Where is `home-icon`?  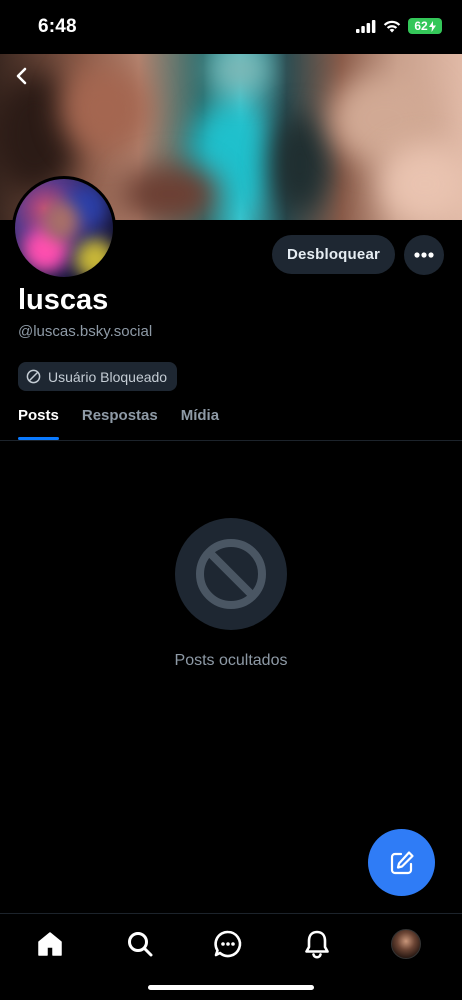 home-icon is located at coordinates (50, 944).